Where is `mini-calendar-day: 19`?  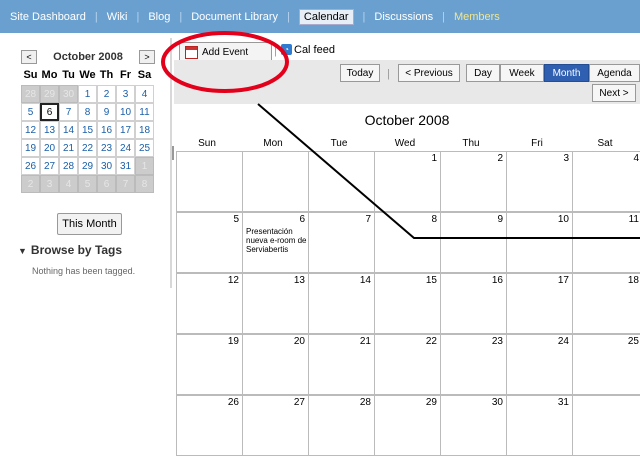
mini-calendar-day: 19 is located at coordinates (30, 148).